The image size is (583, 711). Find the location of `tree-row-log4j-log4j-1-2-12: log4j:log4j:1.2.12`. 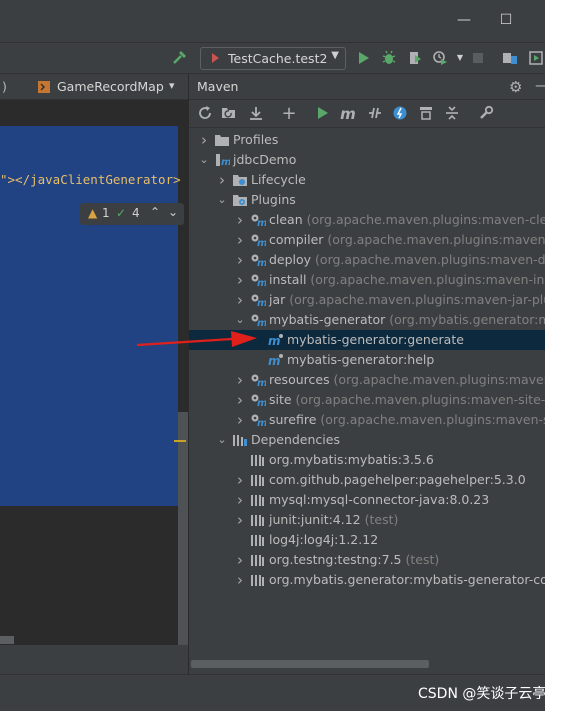

tree-row-log4j-log4j-1-2-12: log4j:log4j:1.2.12 is located at coordinates (367, 540).